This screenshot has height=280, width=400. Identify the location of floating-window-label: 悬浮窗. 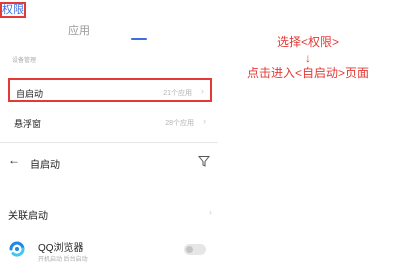
(28, 124).